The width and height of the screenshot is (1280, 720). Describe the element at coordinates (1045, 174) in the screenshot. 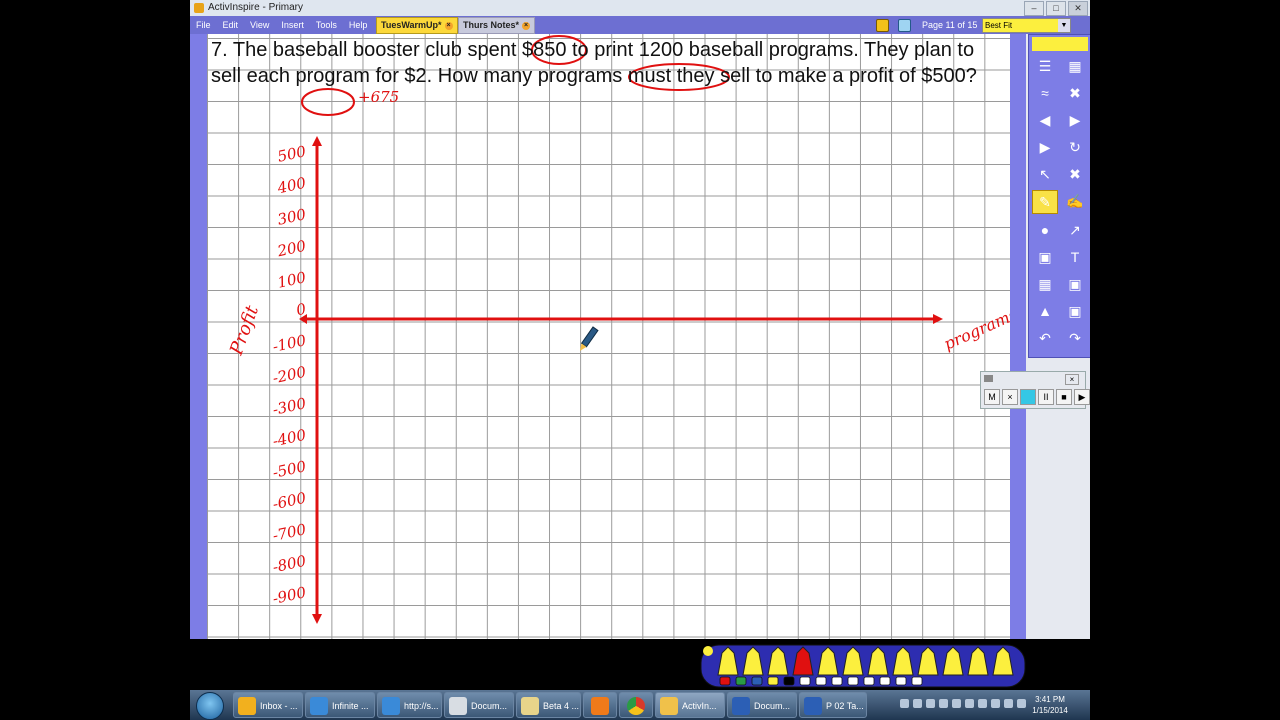

I see `select-tool-icon: ↖` at that location.